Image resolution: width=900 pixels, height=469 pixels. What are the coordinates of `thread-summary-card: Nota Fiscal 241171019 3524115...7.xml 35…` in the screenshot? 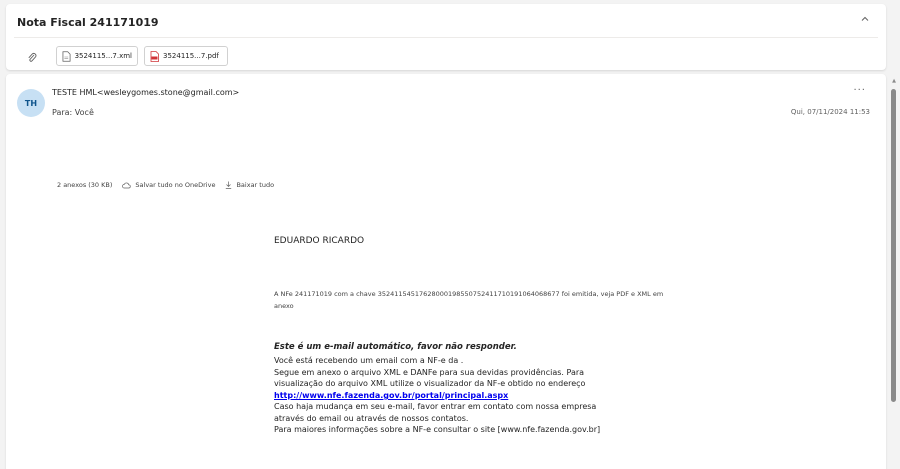 It's located at (446, 37).